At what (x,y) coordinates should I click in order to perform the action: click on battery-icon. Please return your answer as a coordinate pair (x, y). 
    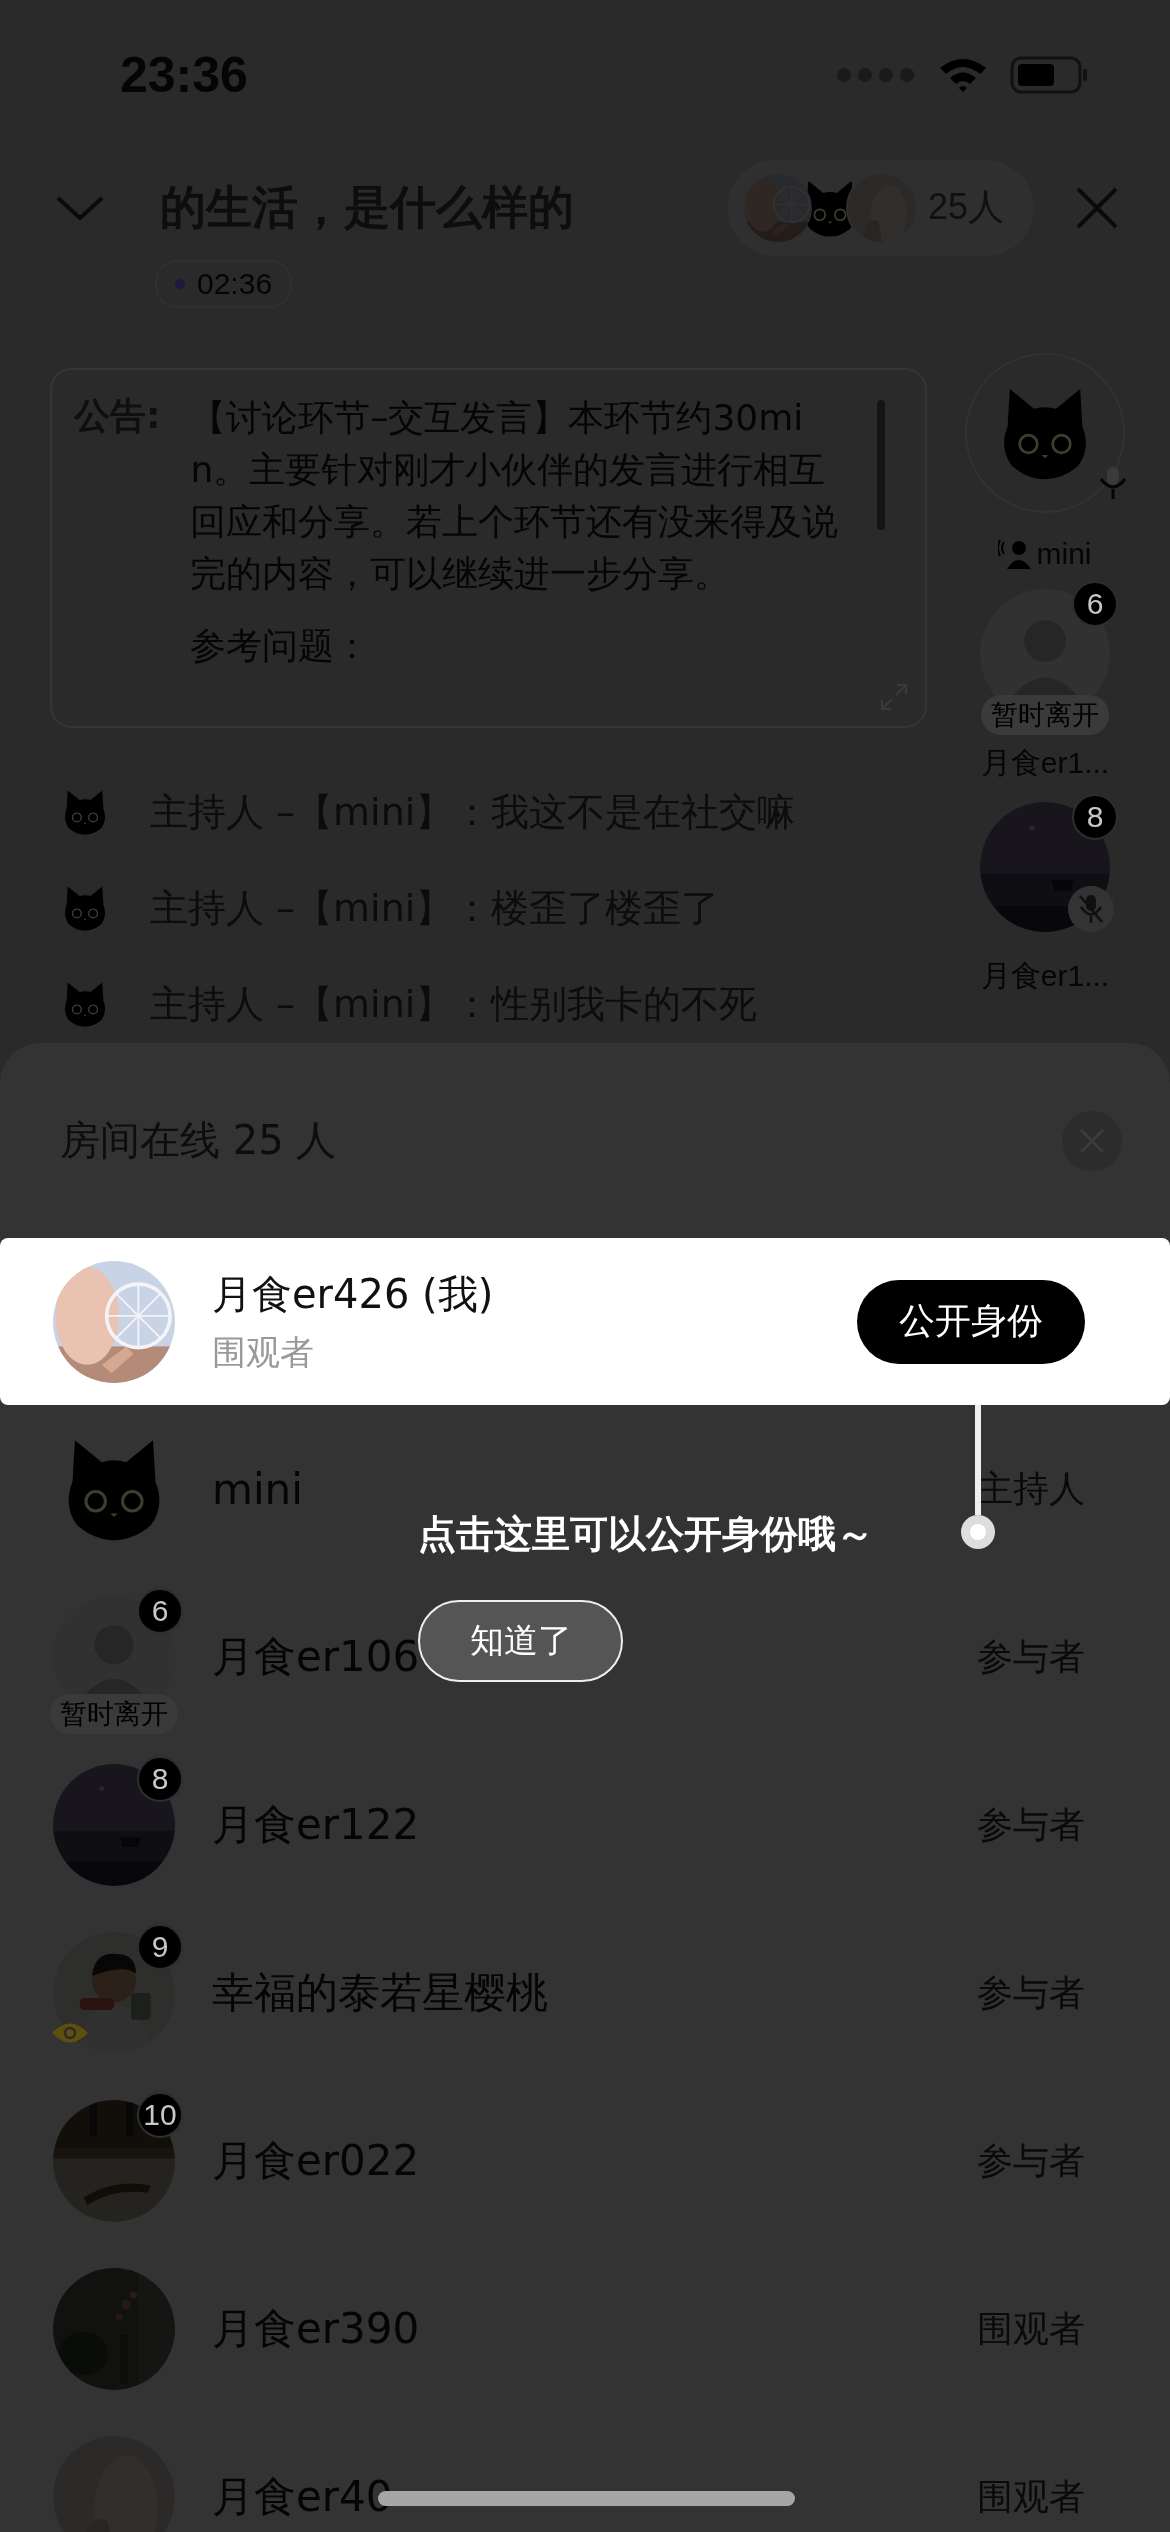
    Looking at the image, I should click on (1050, 75).